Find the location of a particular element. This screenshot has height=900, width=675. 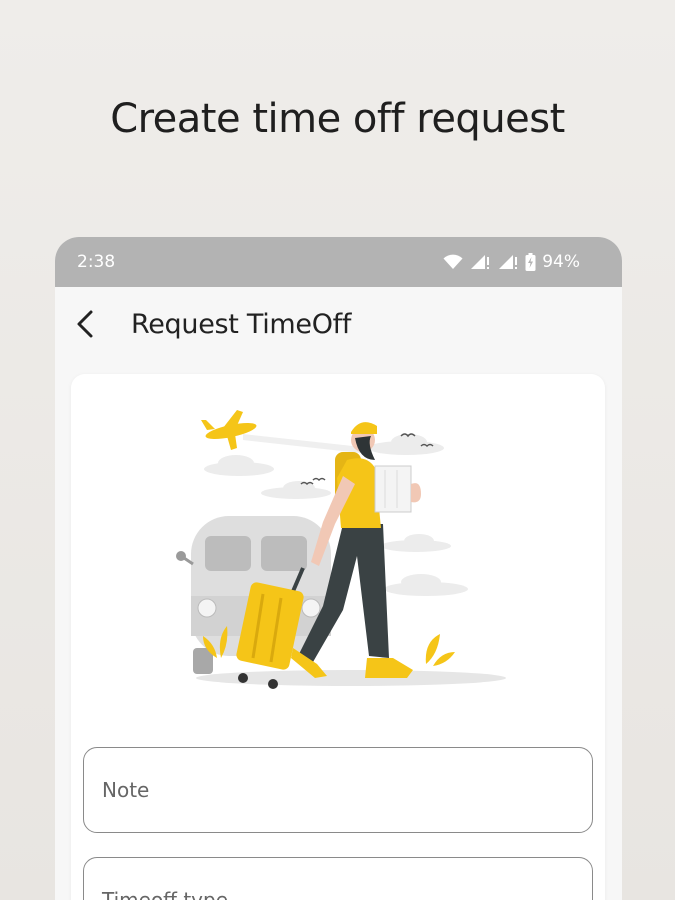

chevron-left-icon is located at coordinates (85, 324).